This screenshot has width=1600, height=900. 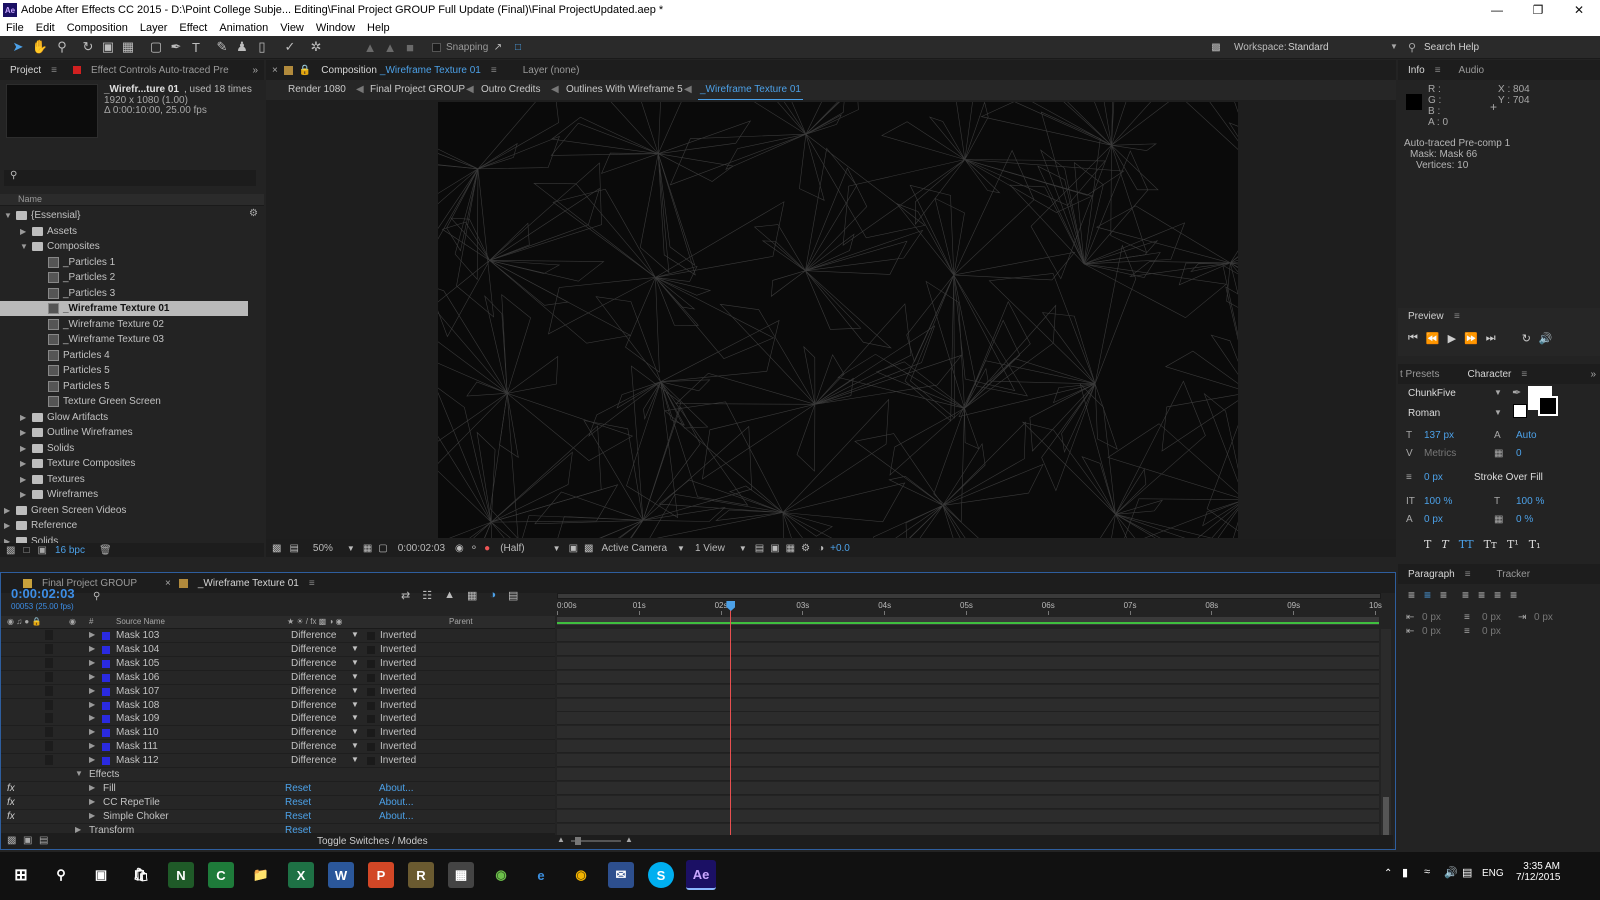 What do you see at coordinates (634, 548) in the screenshot?
I see `camera-select: Active Camera` at bounding box center [634, 548].